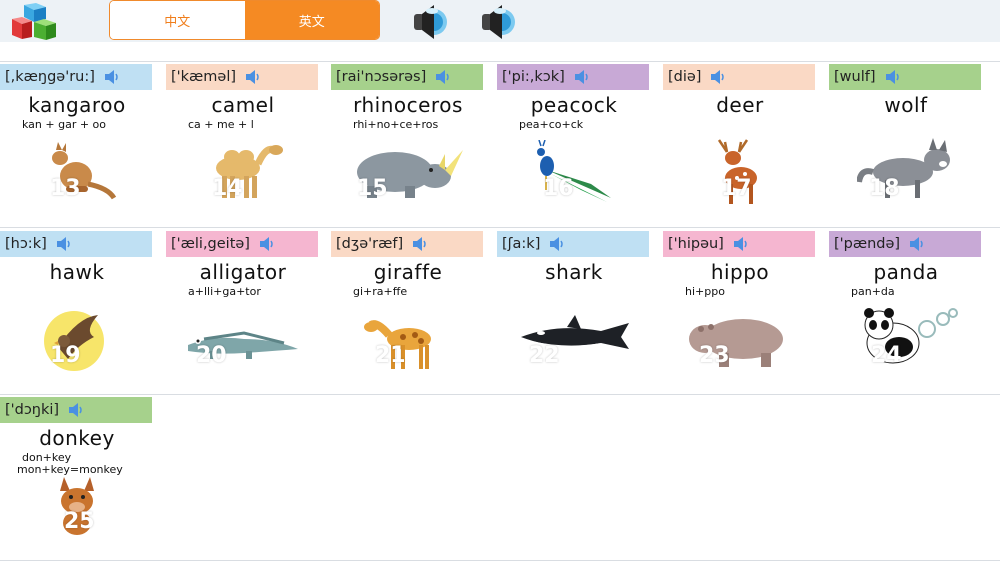 This screenshot has height=563, width=1000. Describe the element at coordinates (246, 144) in the screenshot. I see `animal-card: ['kæməl] camel ca + me + l 14` at that location.